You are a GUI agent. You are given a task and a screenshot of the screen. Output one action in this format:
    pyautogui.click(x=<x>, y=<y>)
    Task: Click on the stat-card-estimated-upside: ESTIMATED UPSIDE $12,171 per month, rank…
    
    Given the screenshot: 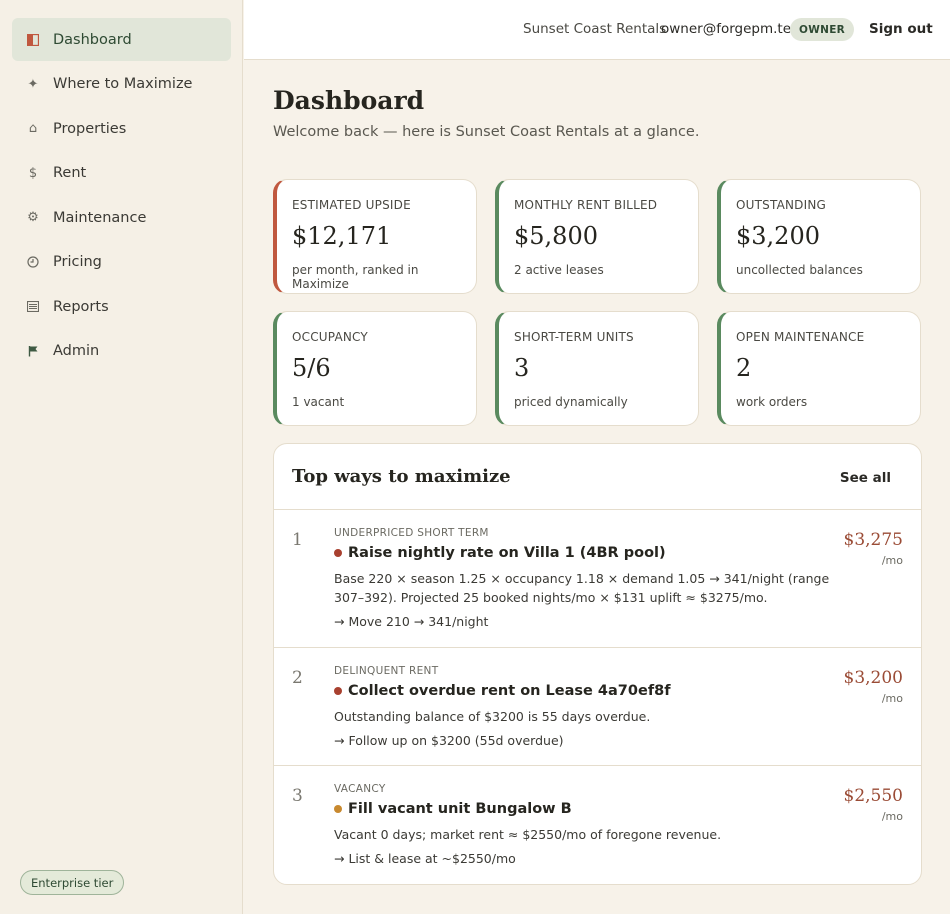 What is the action you would take?
    pyautogui.click(x=375, y=236)
    